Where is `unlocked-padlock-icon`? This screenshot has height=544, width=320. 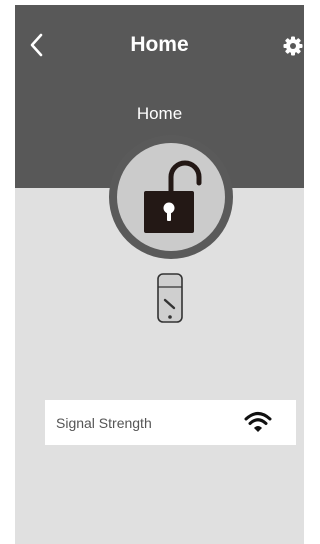 unlocked-padlock-icon is located at coordinates (173, 196).